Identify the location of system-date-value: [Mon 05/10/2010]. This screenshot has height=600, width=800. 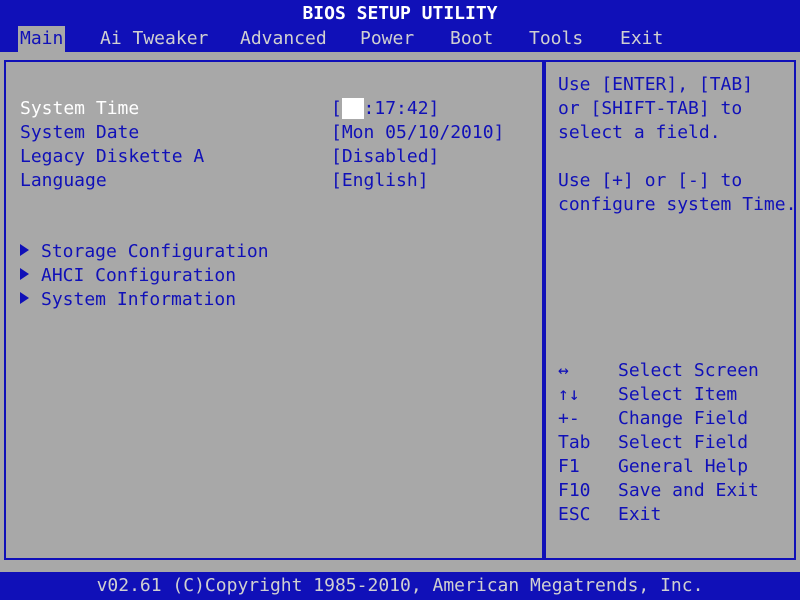
(417, 133).